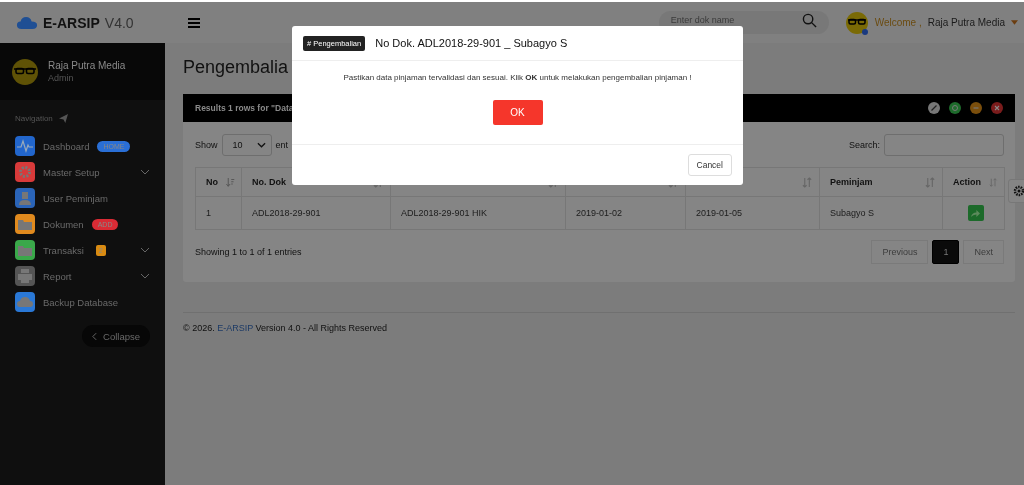 This screenshot has height=485, width=1024. What do you see at coordinates (230, 182) in the screenshot?
I see `sort-ascending-icon` at bounding box center [230, 182].